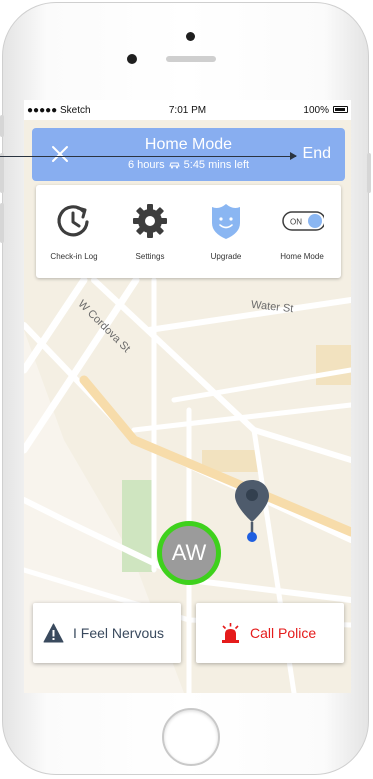 This screenshot has width=373, height=779. I want to click on siren-icon, so click(230, 633).